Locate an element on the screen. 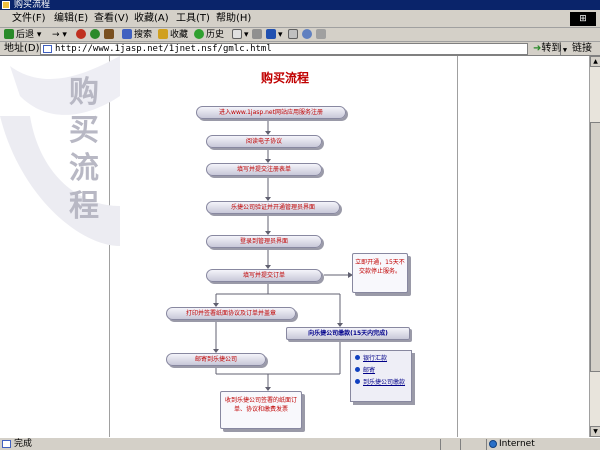 The image size is (600, 450). flow-step-submit-form: 填写并提交注册表单 is located at coordinates (264, 169).